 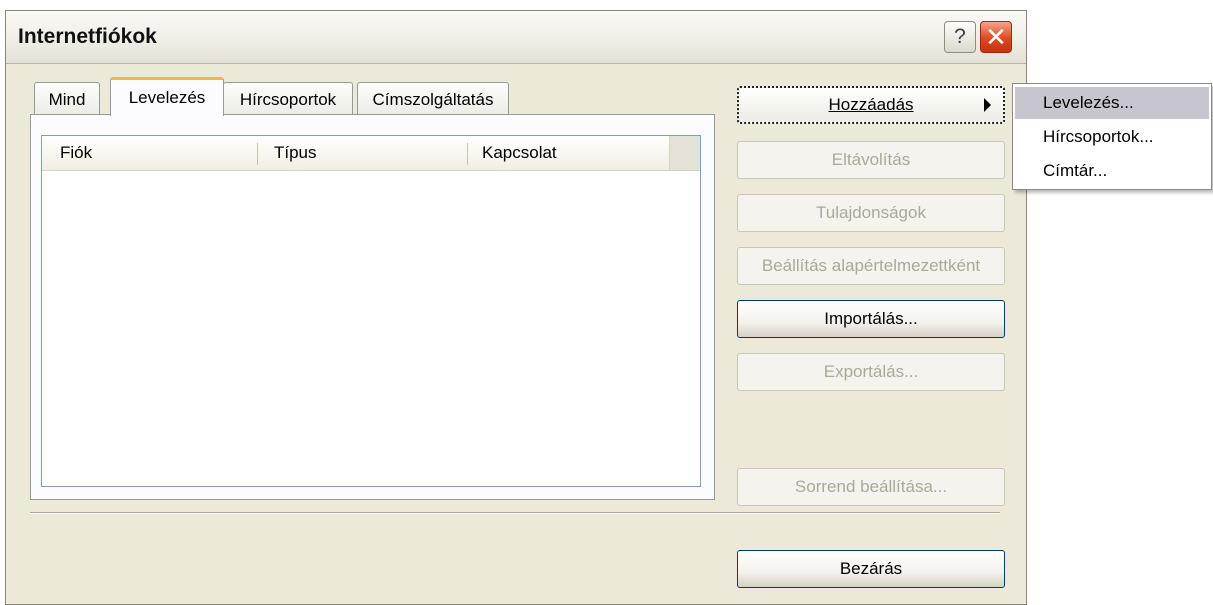 What do you see at coordinates (295, 153) in the screenshot?
I see `column-header-type: Típus` at bounding box center [295, 153].